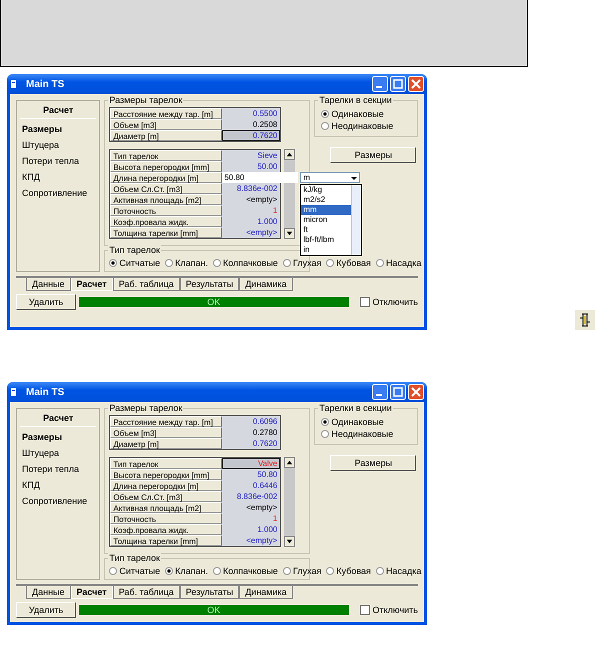  Describe the element at coordinates (585, 320) in the screenshot. I see `column-icon` at that location.